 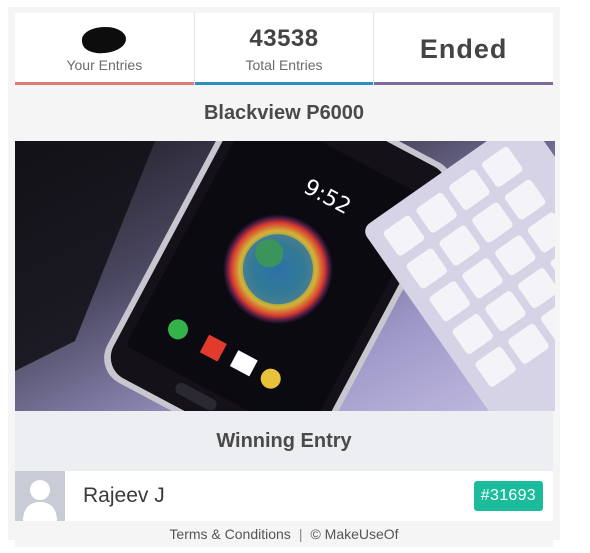 What do you see at coordinates (124, 495) in the screenshot?
I see `winner-name: Rajeev J` at bounding box center [124, 495].